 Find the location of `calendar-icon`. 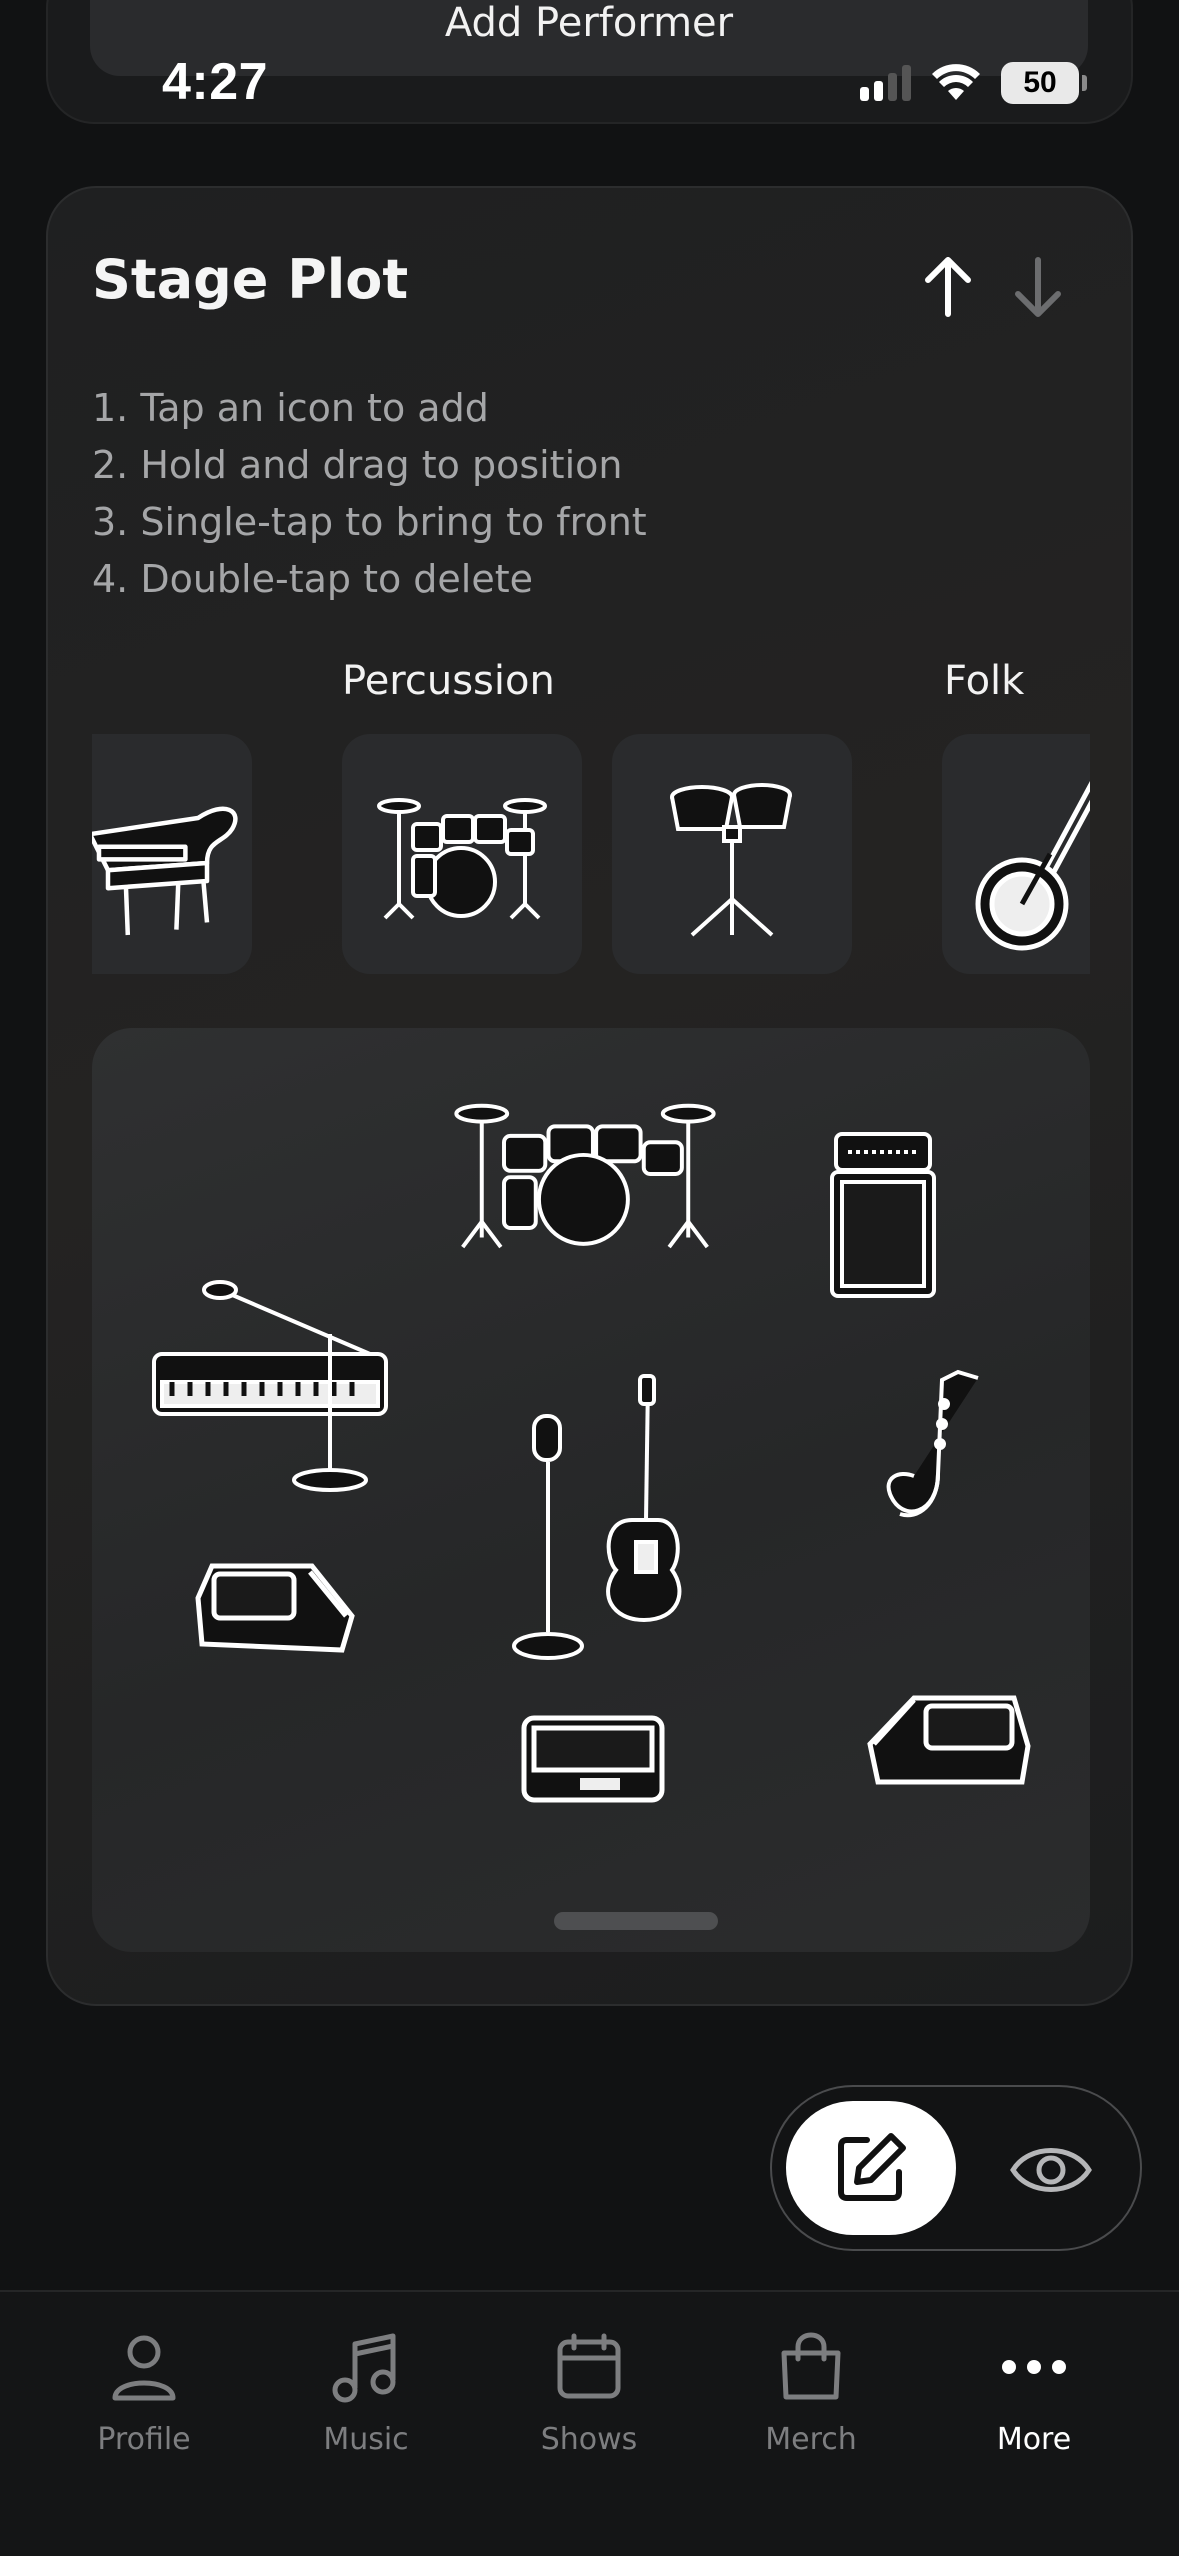

calendar-icon is located at coordinates (589, 2366).